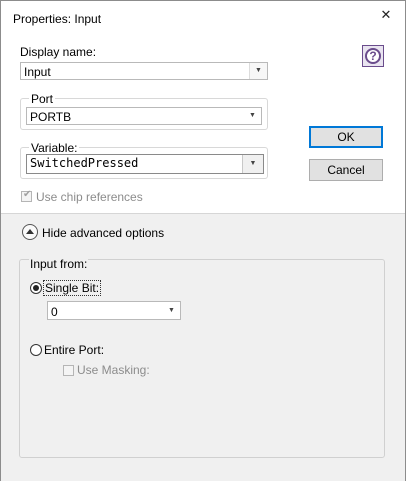 This screenshot has height=481, width=406. I want to click on use-chip-references-label: Use chip references, so click(89, 197).